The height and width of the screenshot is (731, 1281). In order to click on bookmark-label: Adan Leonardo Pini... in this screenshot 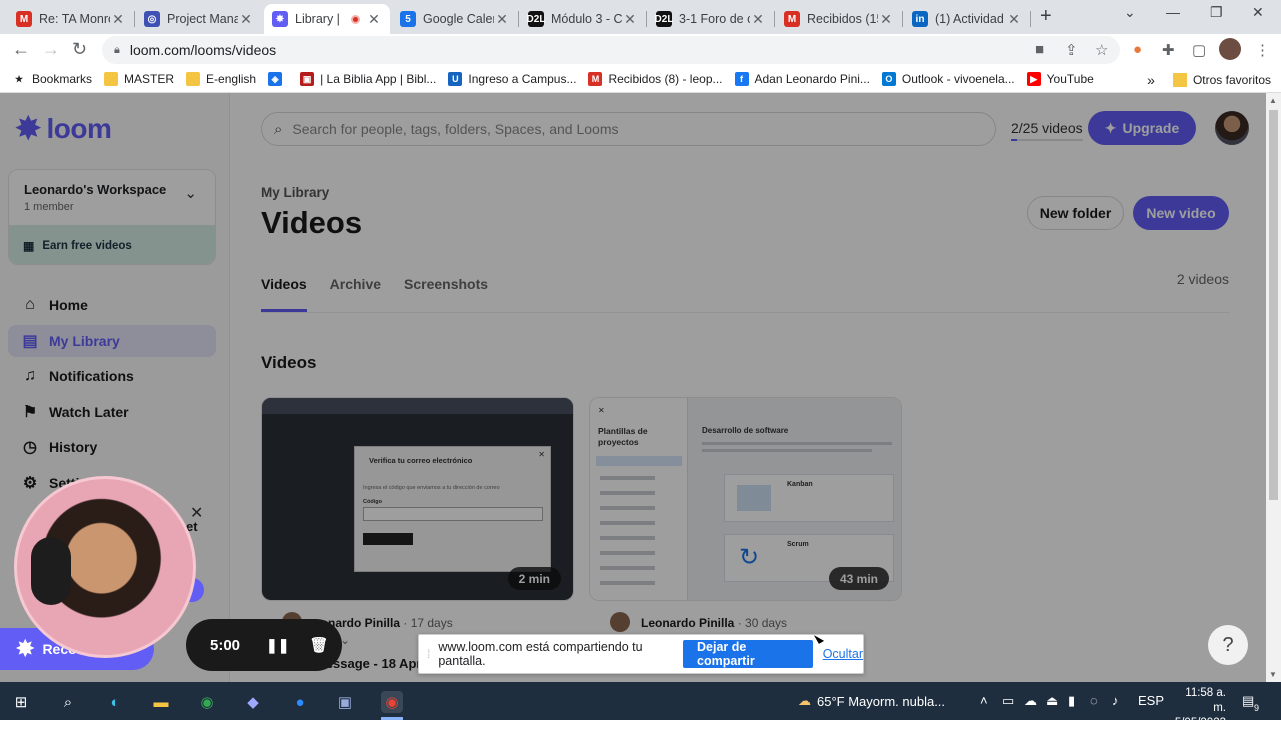, I will do `click(812, 79)`.